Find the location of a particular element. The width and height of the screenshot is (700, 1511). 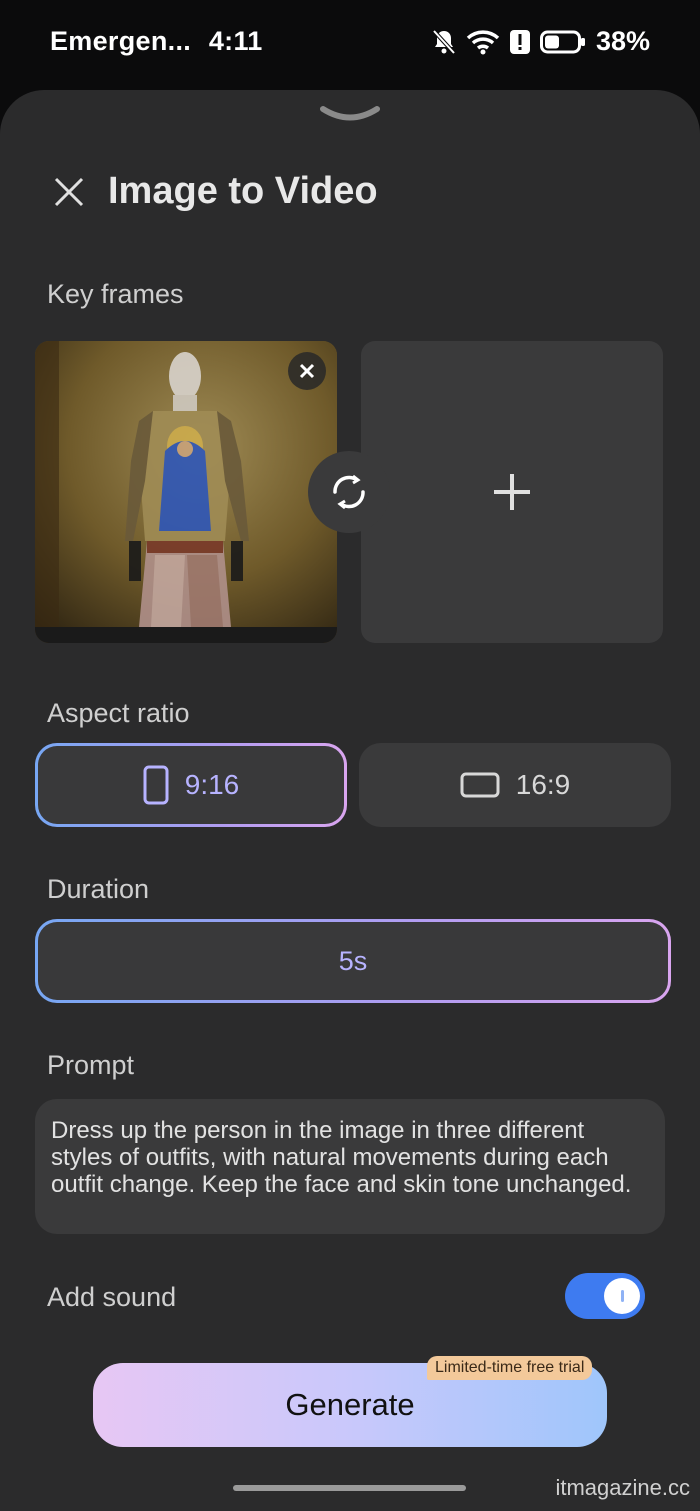

remove-frame-button is located at coordinates (307, 371).